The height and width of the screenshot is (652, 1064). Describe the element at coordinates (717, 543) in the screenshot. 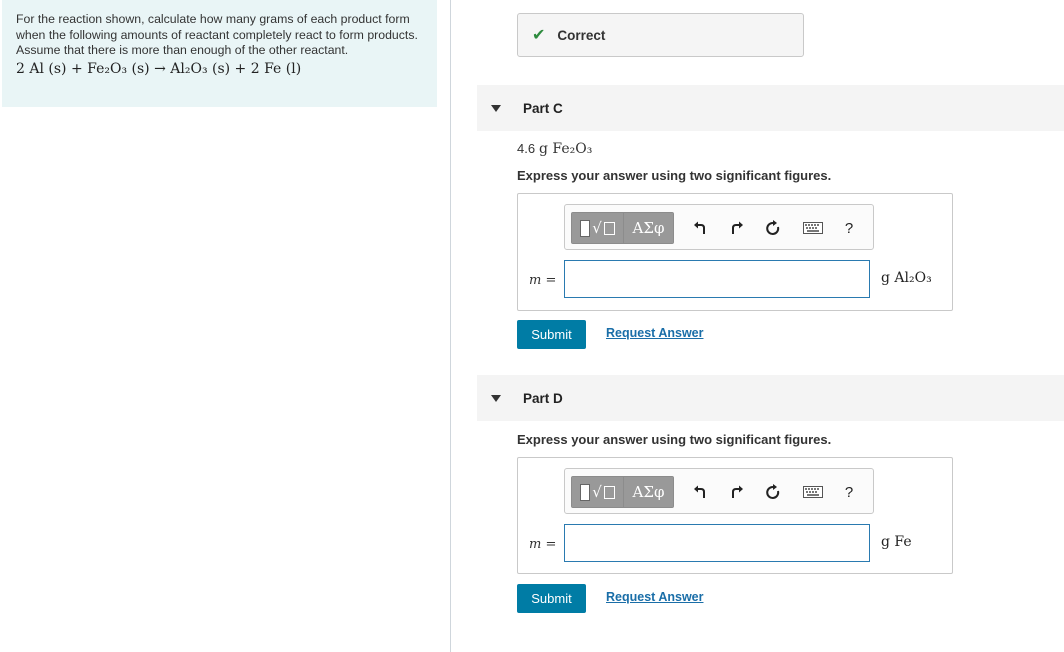

I see `part-d-answer-input` at that location.